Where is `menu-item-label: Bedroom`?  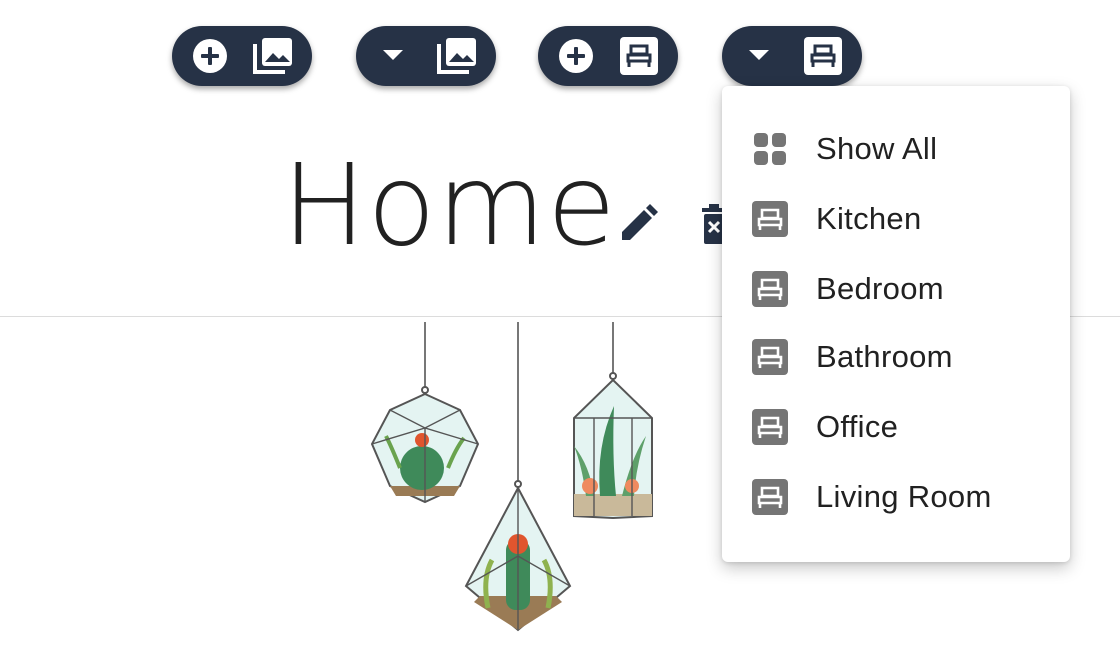
menu-item-label: Bedroom is located at coordinates (880, 288).